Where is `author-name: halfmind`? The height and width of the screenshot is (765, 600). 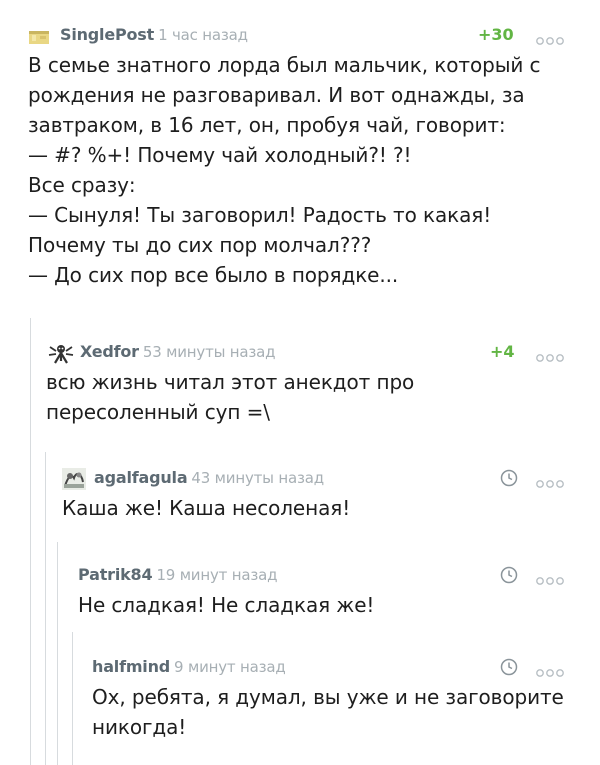
author-name: halfmind is located at coordinates (131, 666).